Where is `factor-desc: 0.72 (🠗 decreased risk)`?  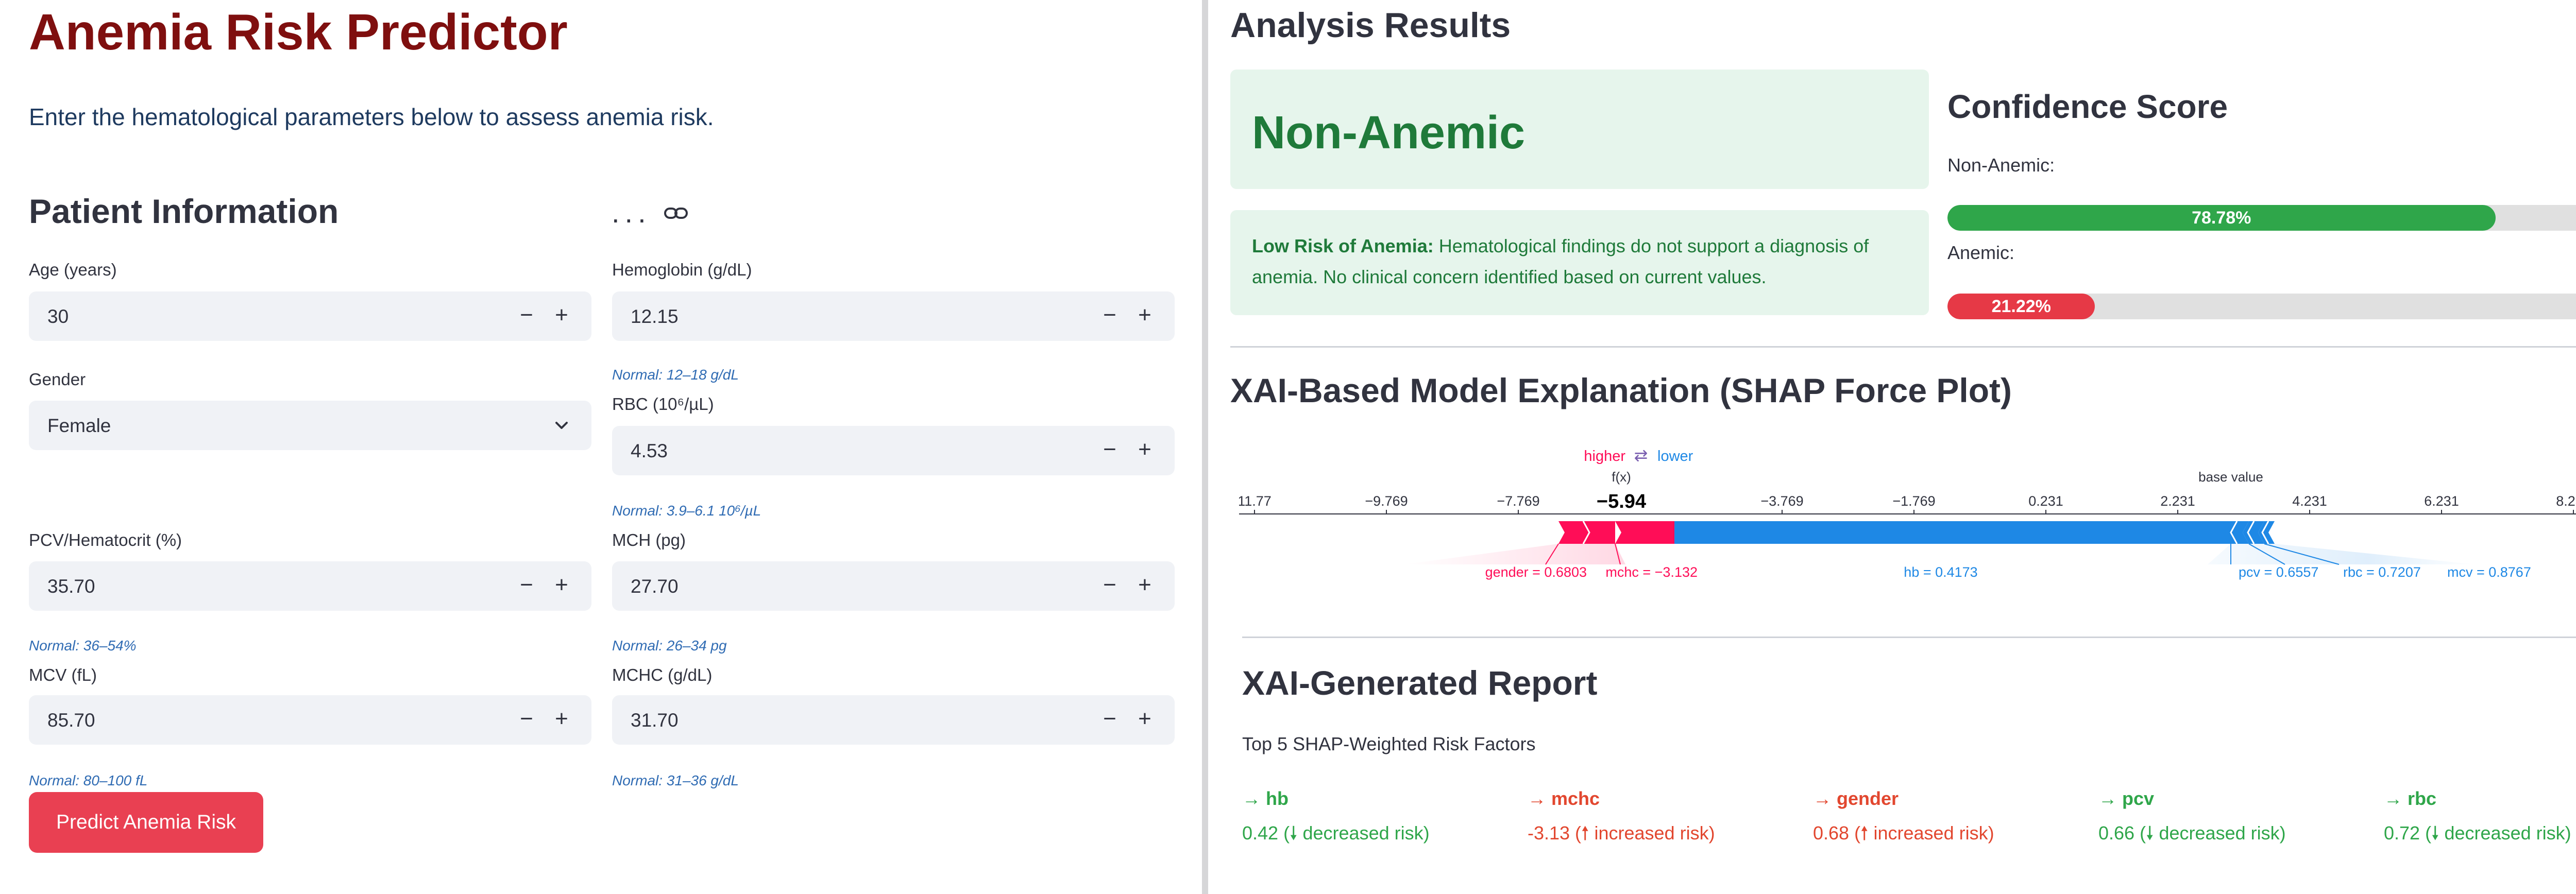 factor-desc: 0.72 (🠗 decreased risk) is located at coordinates (2477, 833).